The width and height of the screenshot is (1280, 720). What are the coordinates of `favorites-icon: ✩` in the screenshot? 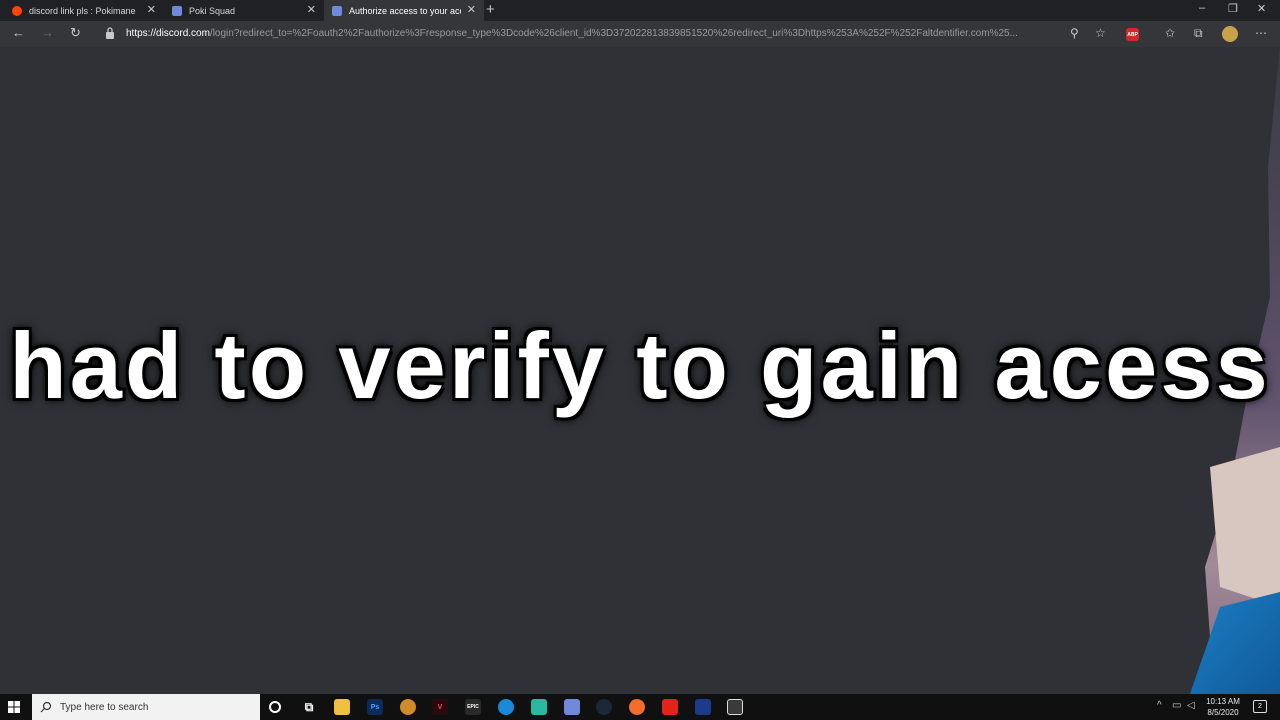 It's located at (1170, 33).